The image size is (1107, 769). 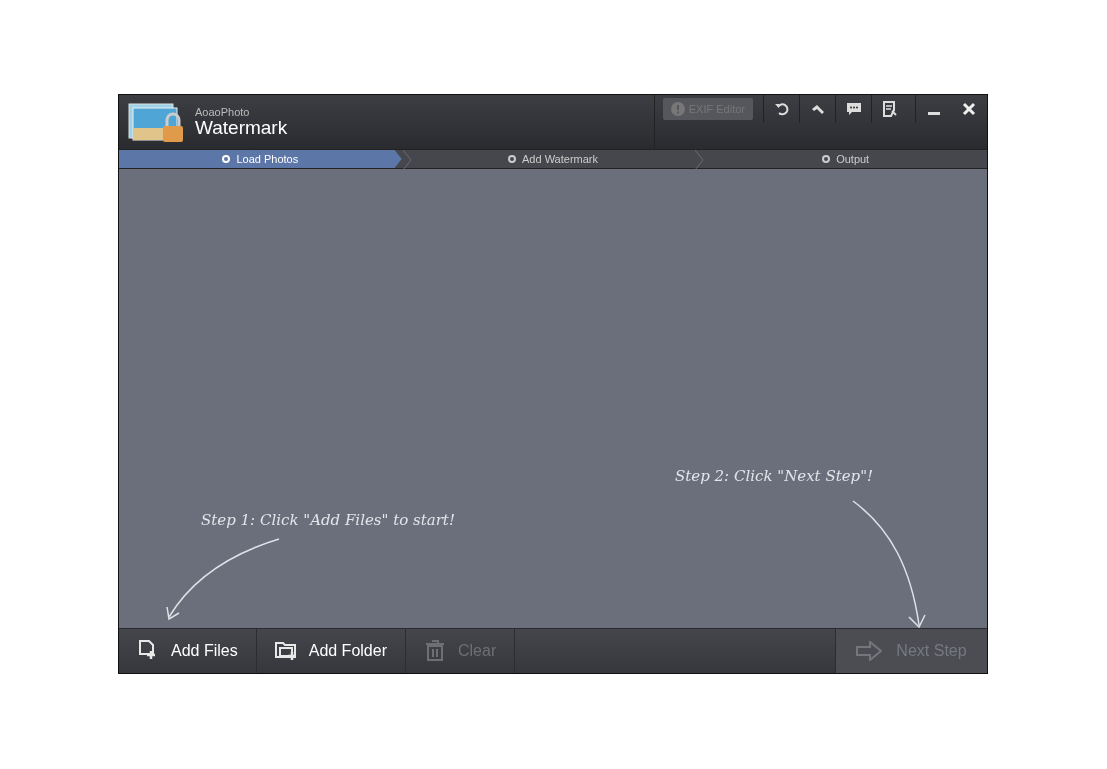 What do you see at coordinates (869, 651) in the screenshot?
I see `arrow-right-icon` at bounding box center [869, 651].